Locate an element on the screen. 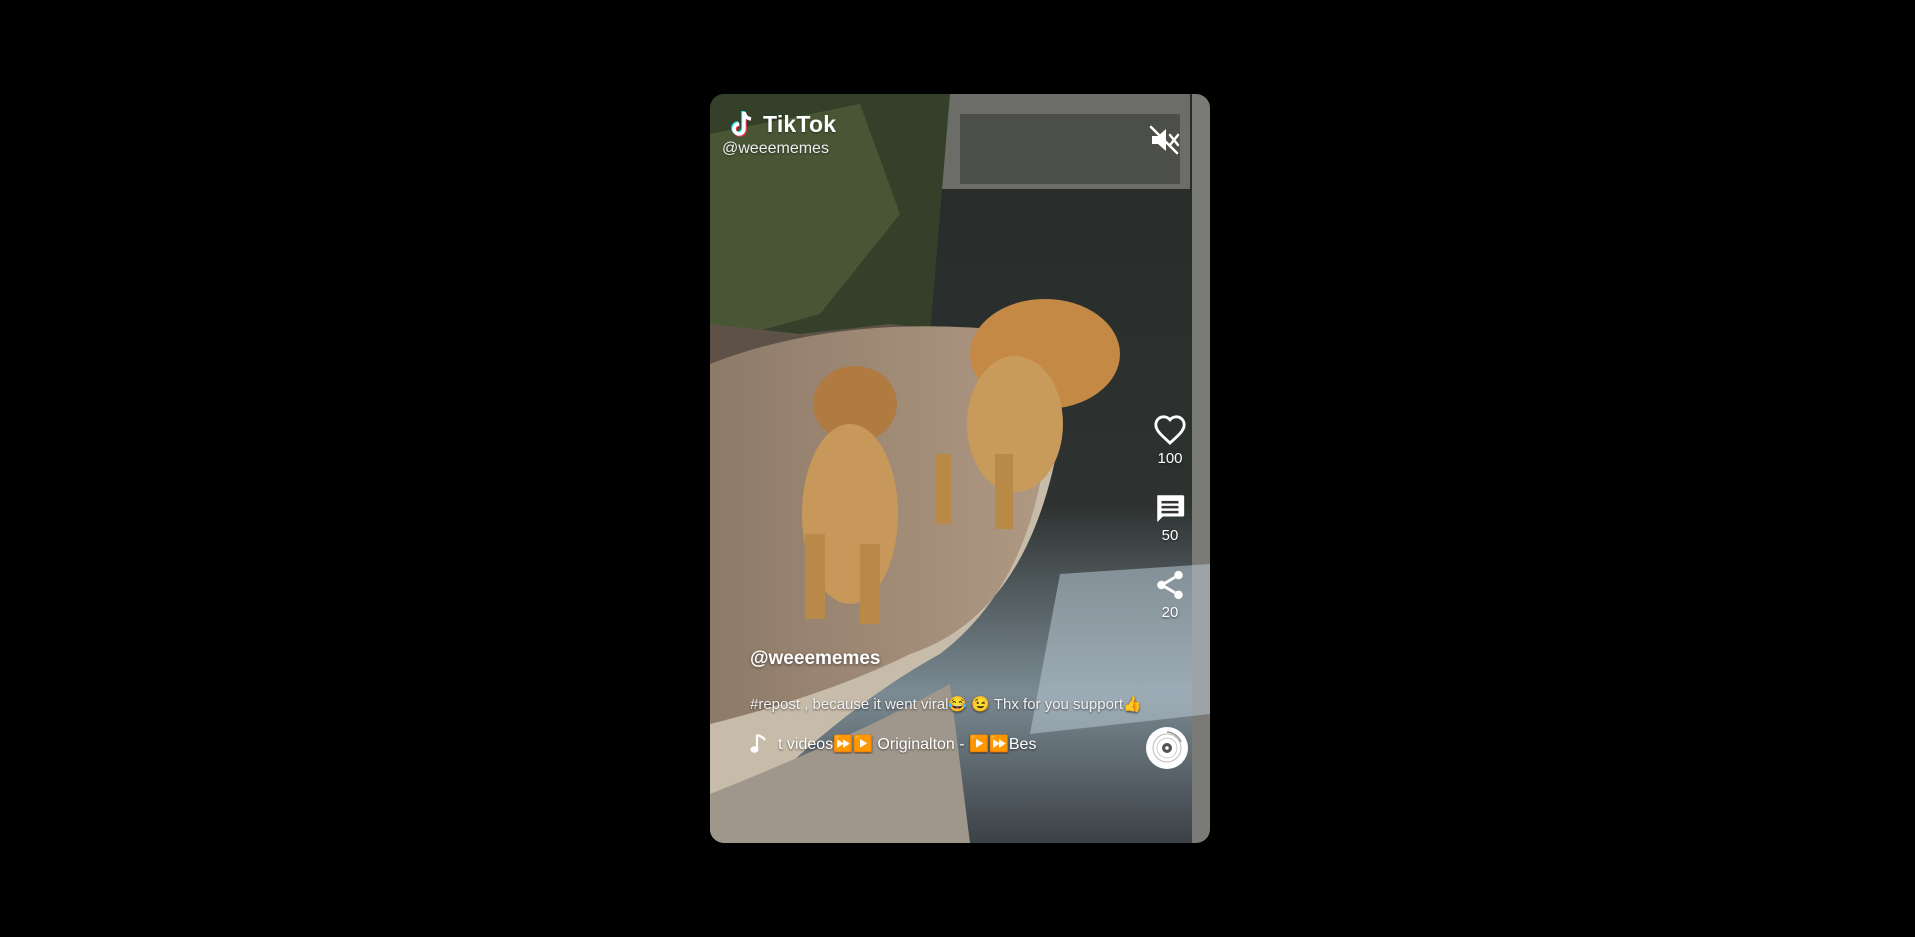 Image resolution: width=1915 pixels, height=937 pixels. author-handle: @weeememes is located at coordinates (815, 659).